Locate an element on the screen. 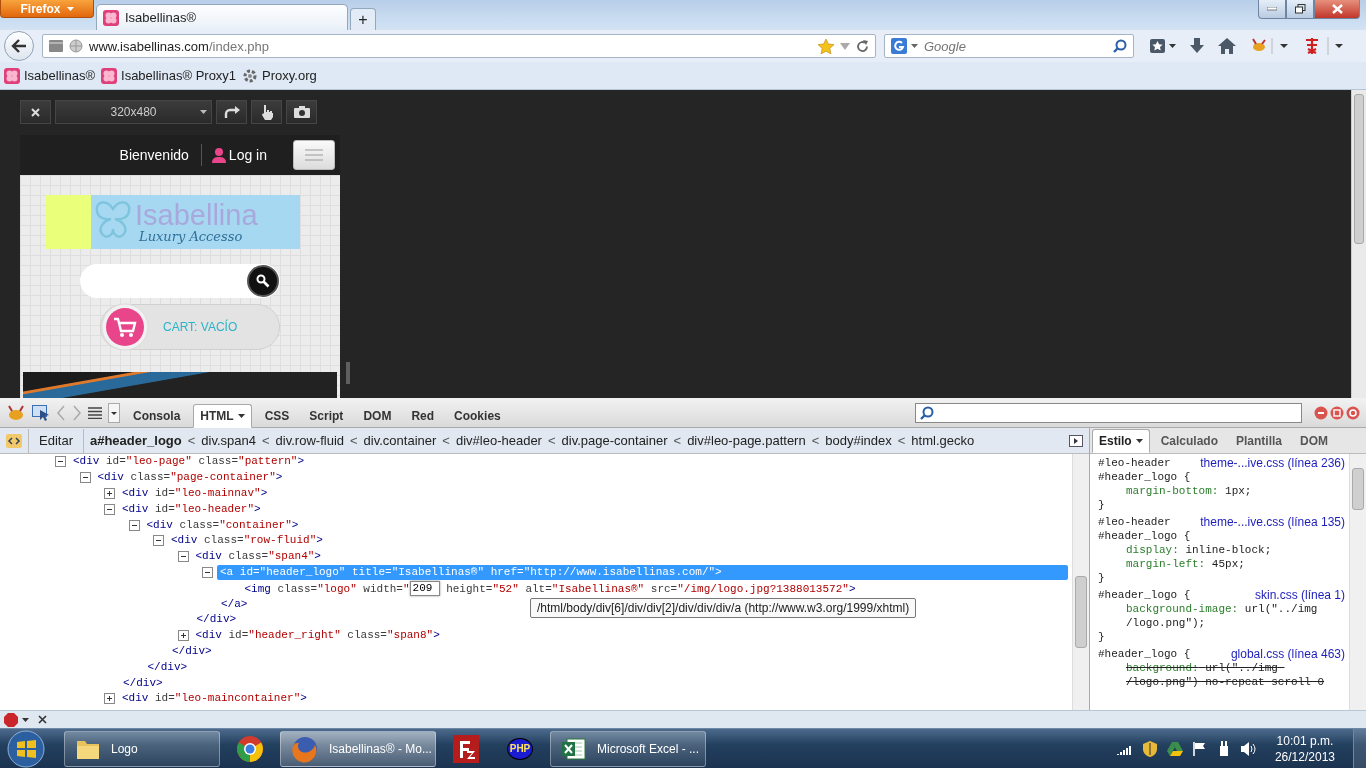  css-declaration: margin-left: 45px; is located at coordinates (1221, 564).